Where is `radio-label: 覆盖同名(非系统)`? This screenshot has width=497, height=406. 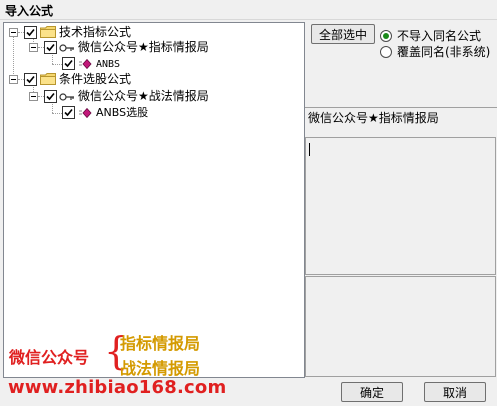 radio-label: 覆盖同名(非系统) is located at coordinates (444, 52).